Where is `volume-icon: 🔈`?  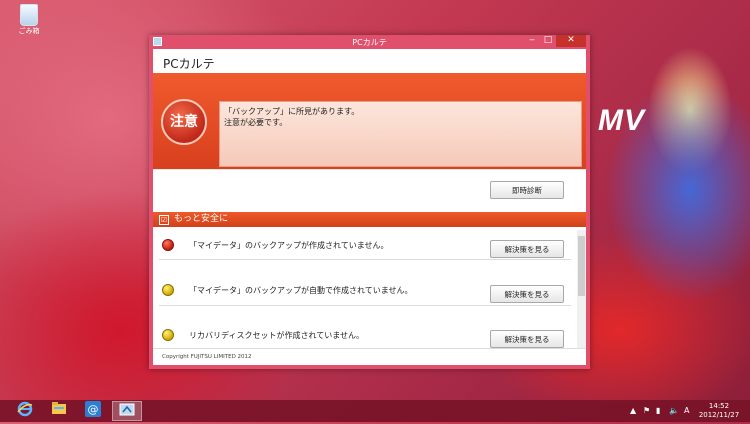 volume-icon: 🔈 is located at coordinates (674, 411).